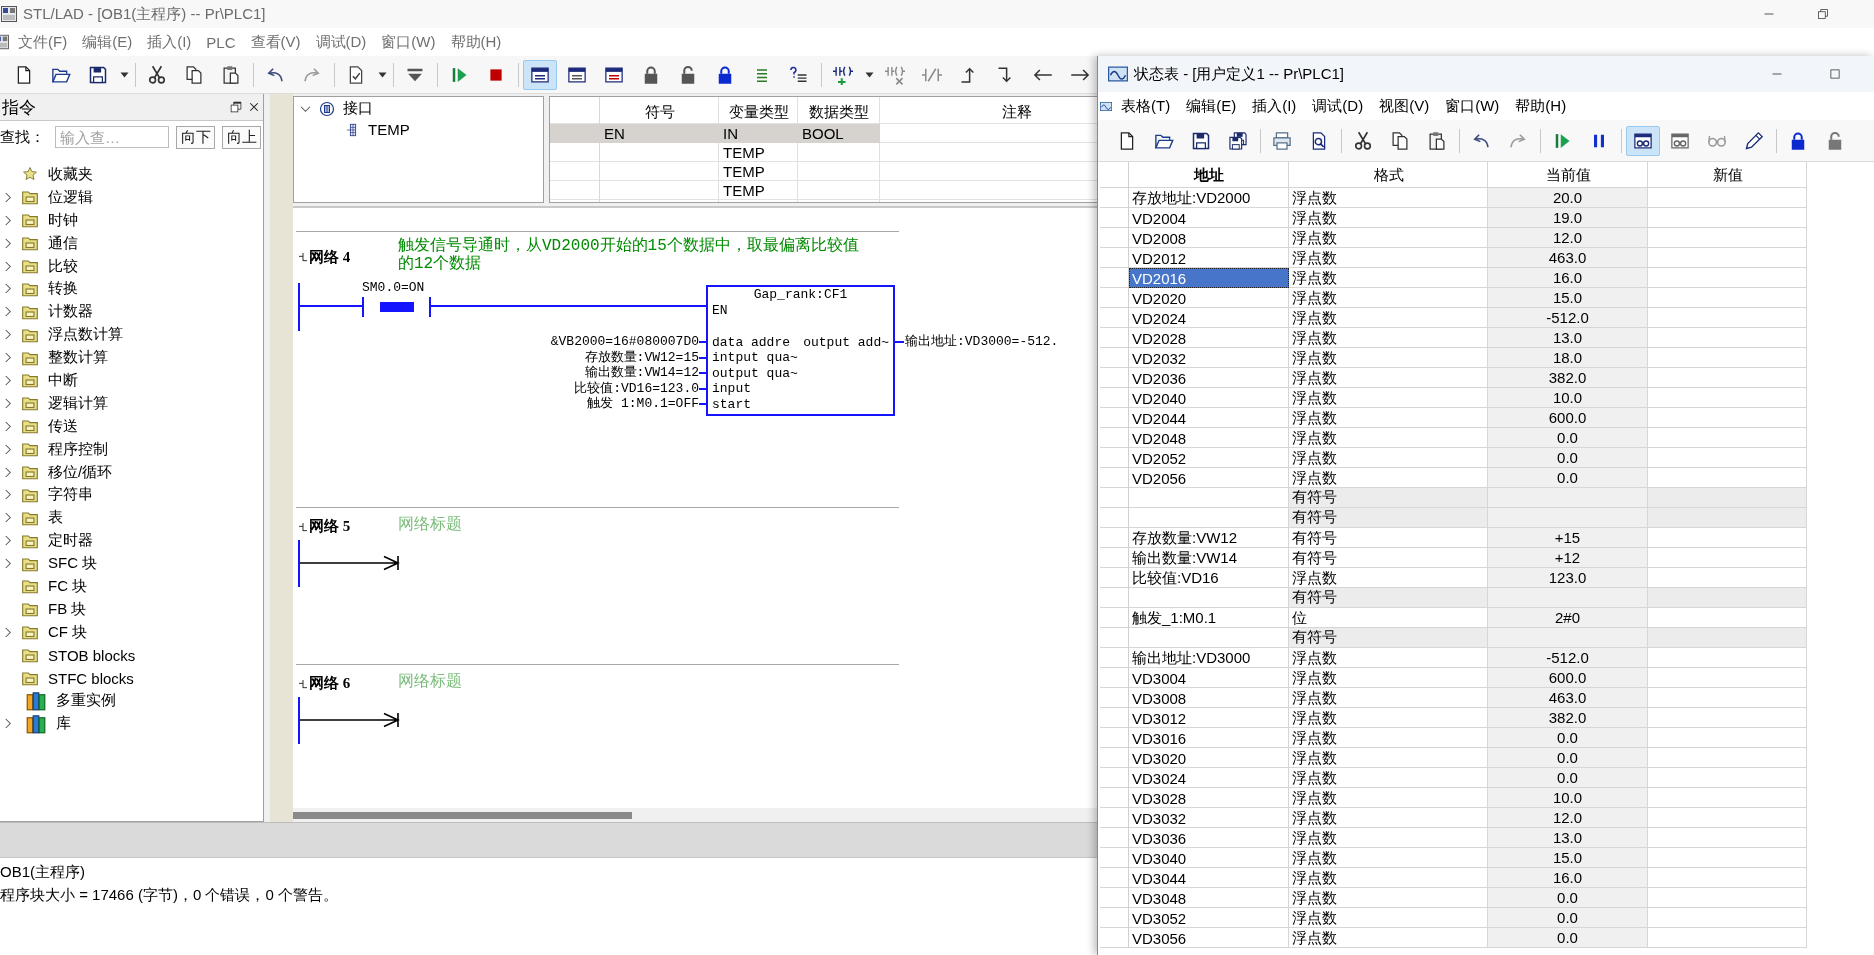  What do you see at coordinates (1209, 938) in the screenshot?
I see `table-cell: VD3056` at bounding box center [1209, 938].